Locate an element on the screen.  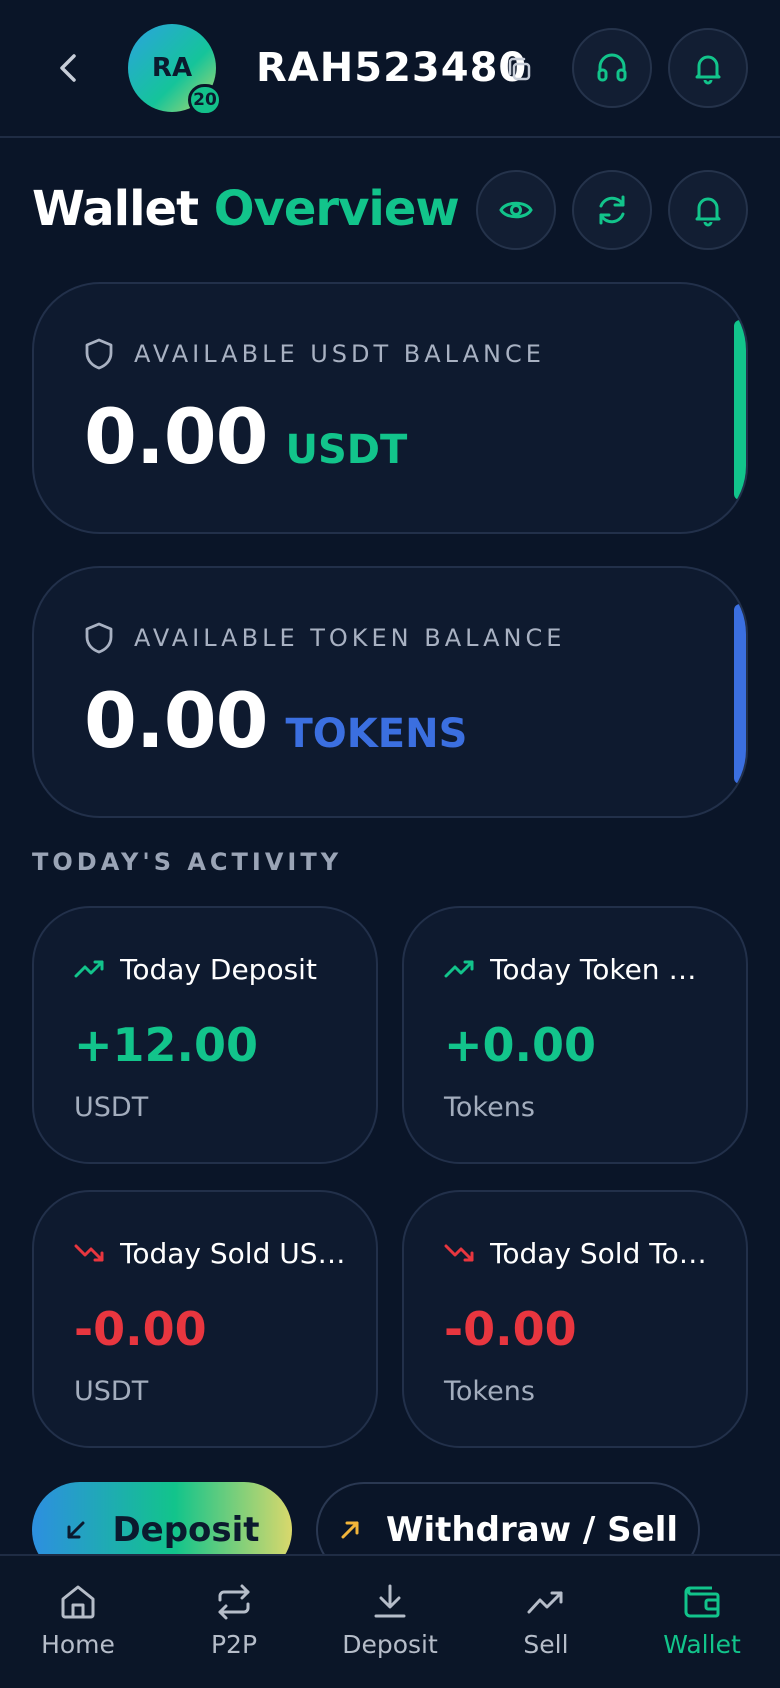
support-button is located at coordinates (612, 68).